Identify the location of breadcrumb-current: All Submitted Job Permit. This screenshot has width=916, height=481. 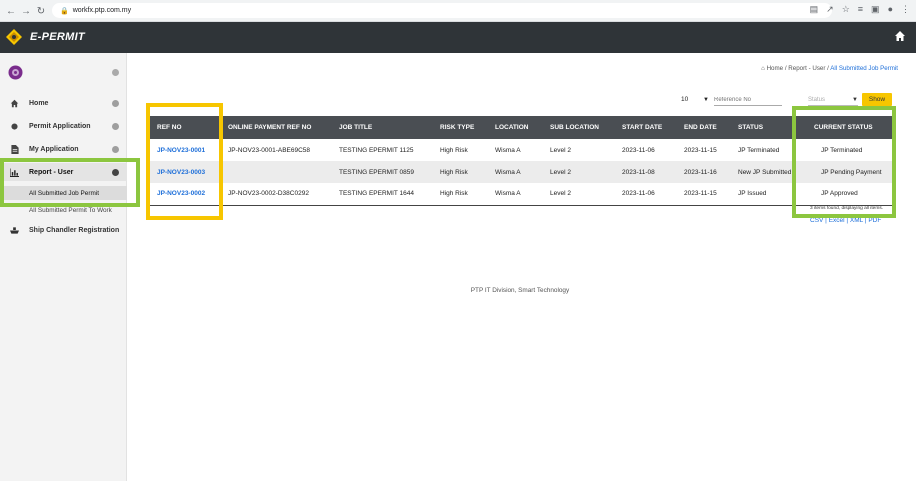
(864, 68).